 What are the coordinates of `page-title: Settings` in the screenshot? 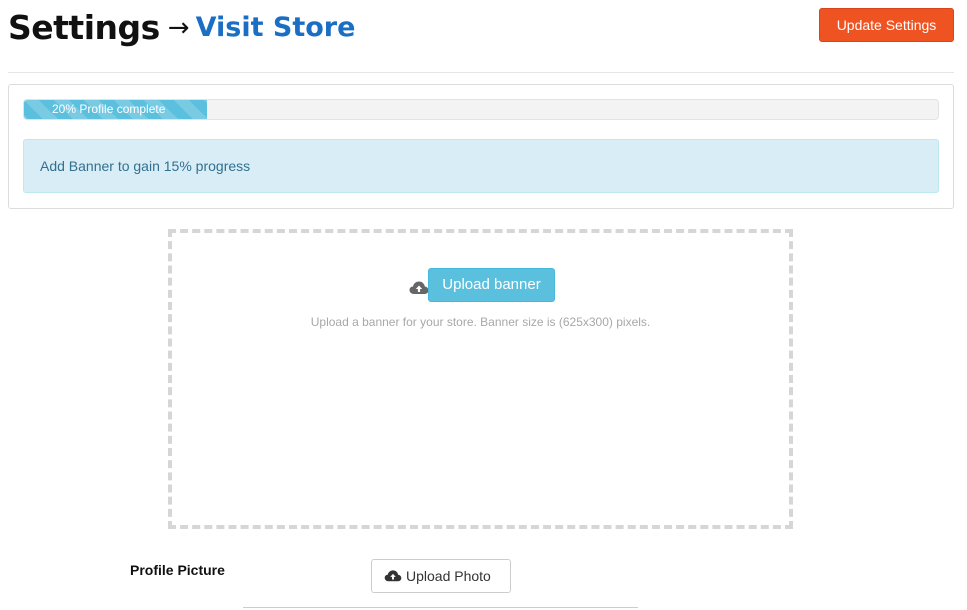 It's located at (84, 27).